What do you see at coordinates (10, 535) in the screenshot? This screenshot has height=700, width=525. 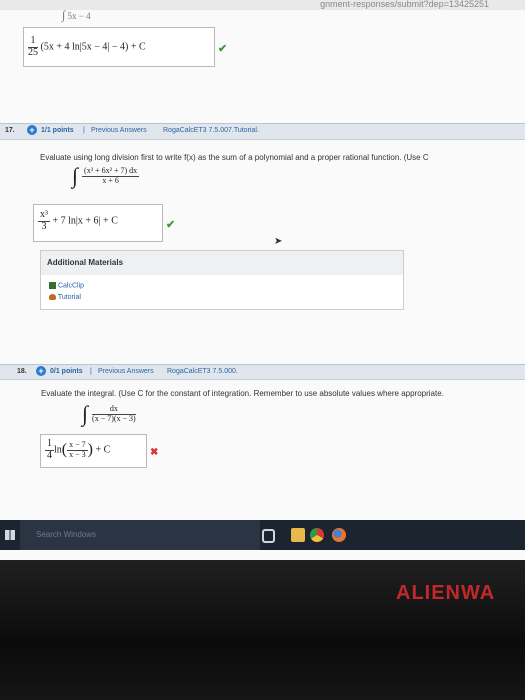 I see `windows-start-icon` at bounding box center [10, 535].